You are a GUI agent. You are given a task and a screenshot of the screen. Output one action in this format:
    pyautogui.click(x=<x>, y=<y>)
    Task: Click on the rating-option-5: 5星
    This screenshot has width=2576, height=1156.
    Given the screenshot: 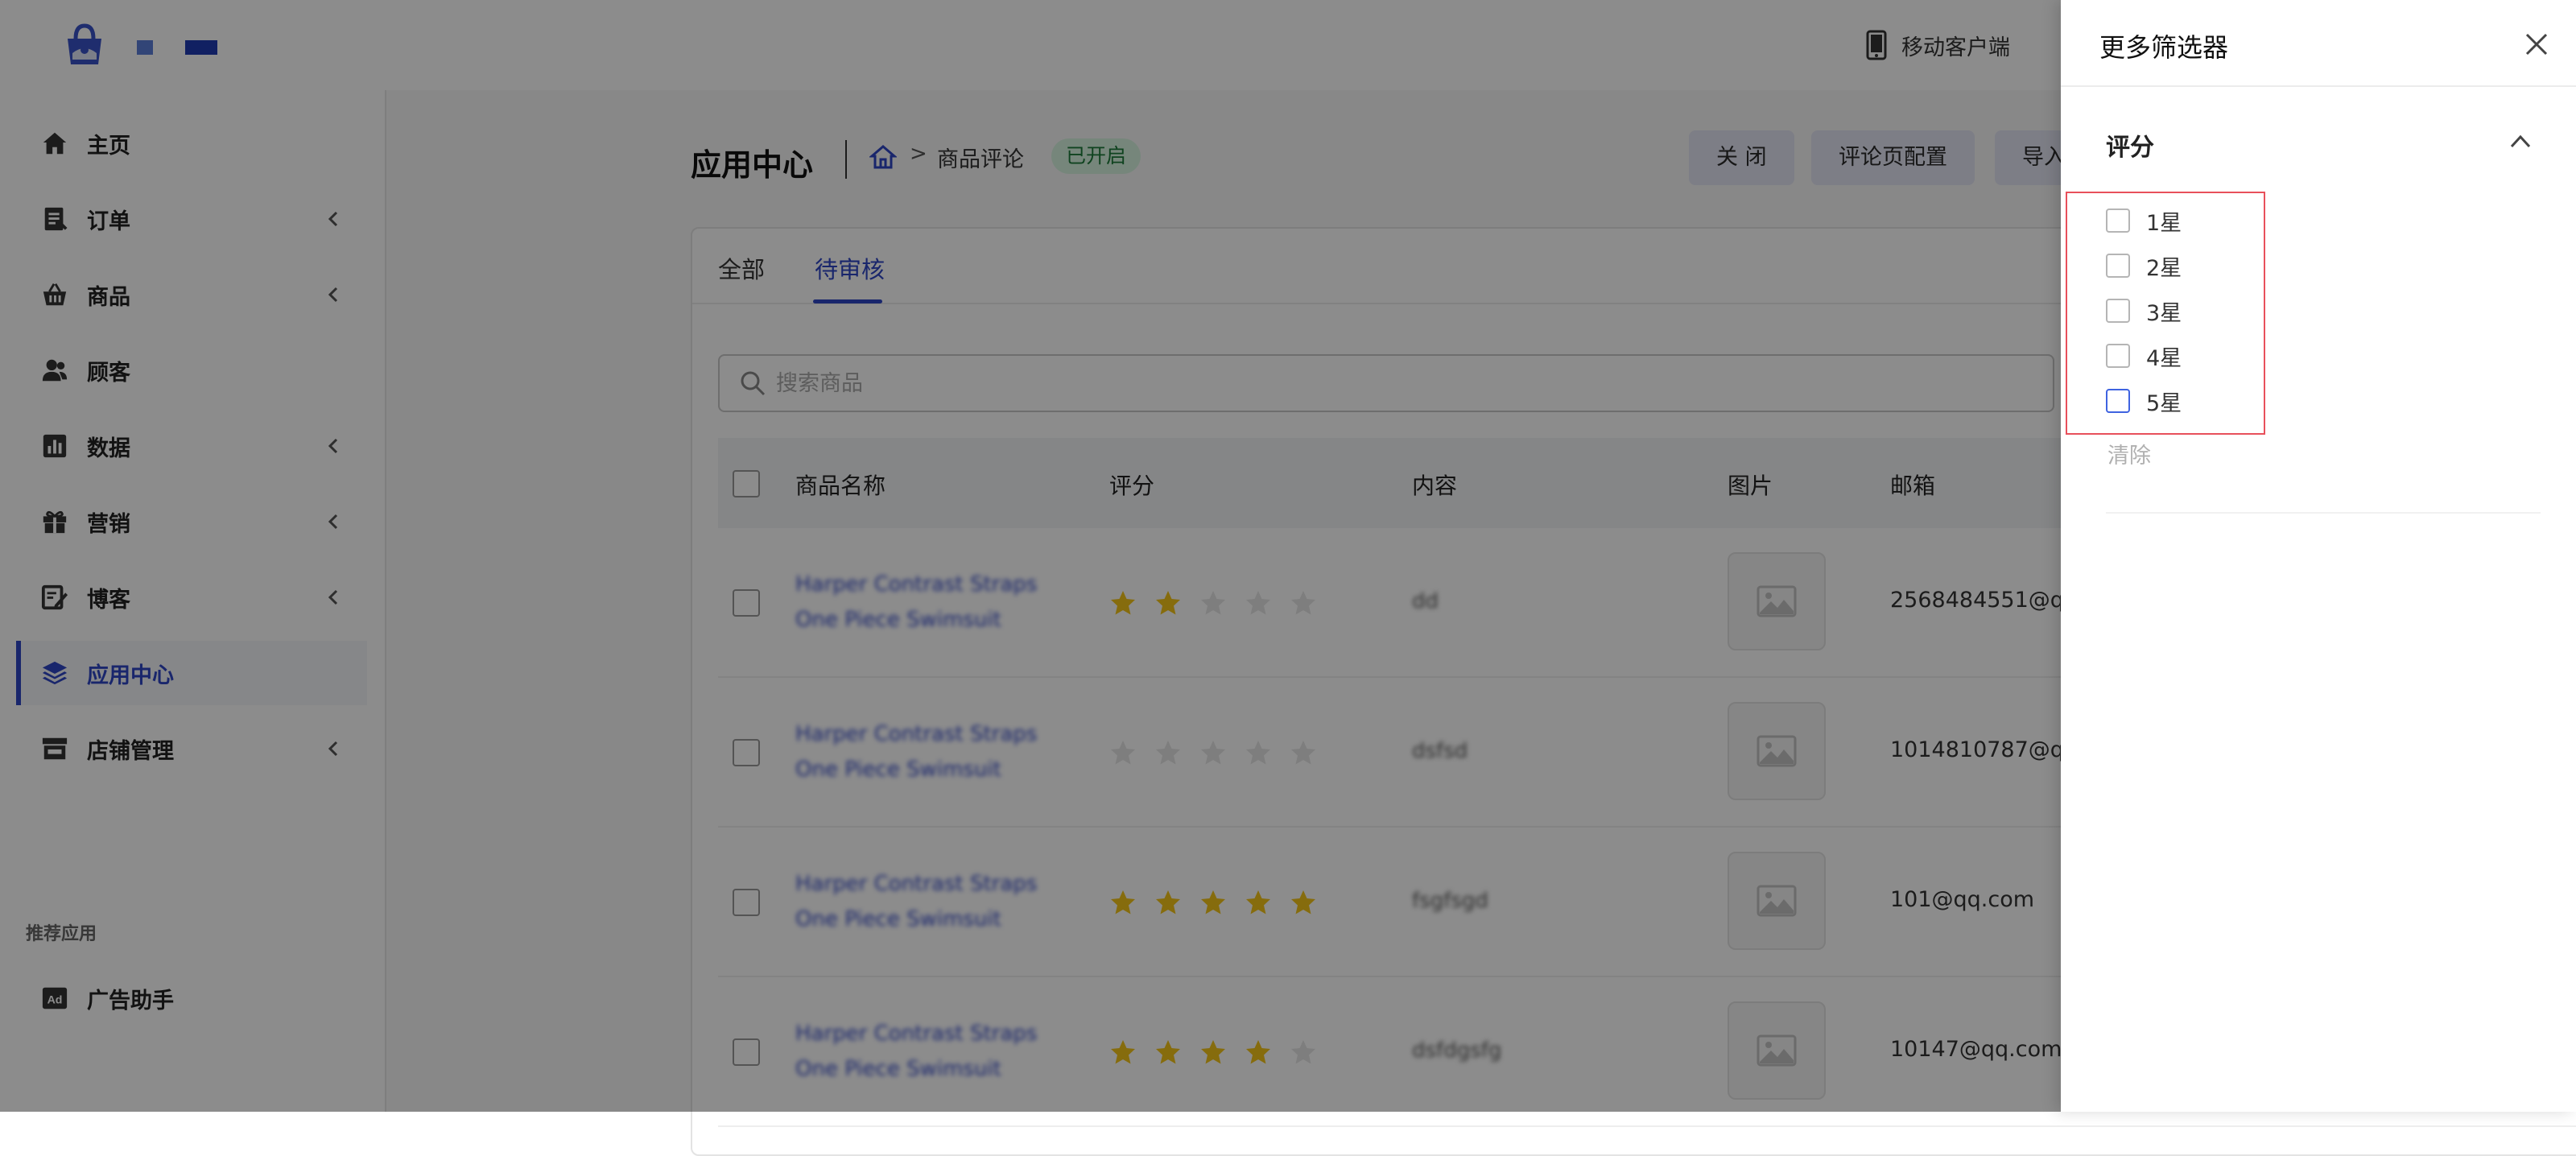 What is the action you would take?
    pyautogui.click(x=2144, y=401)
    